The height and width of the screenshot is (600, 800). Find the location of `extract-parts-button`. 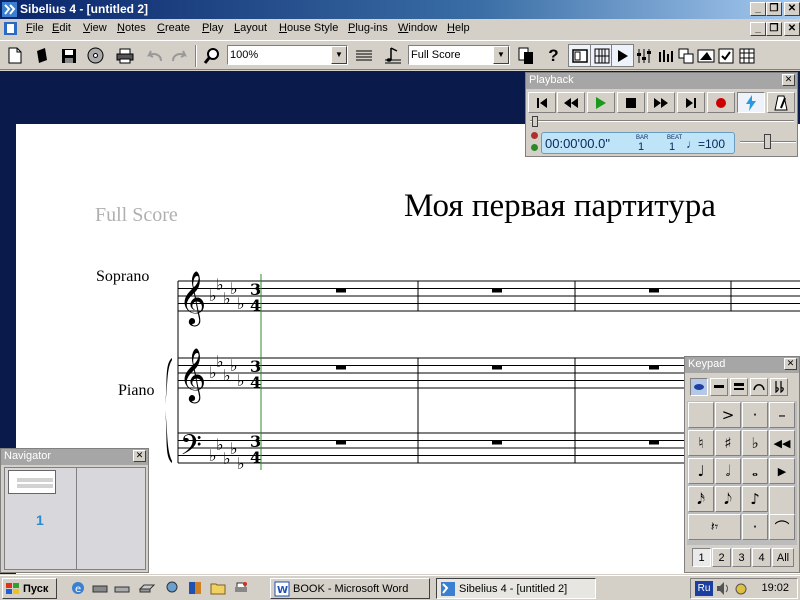

extract-parts-button is located at coordinates (525, 55).